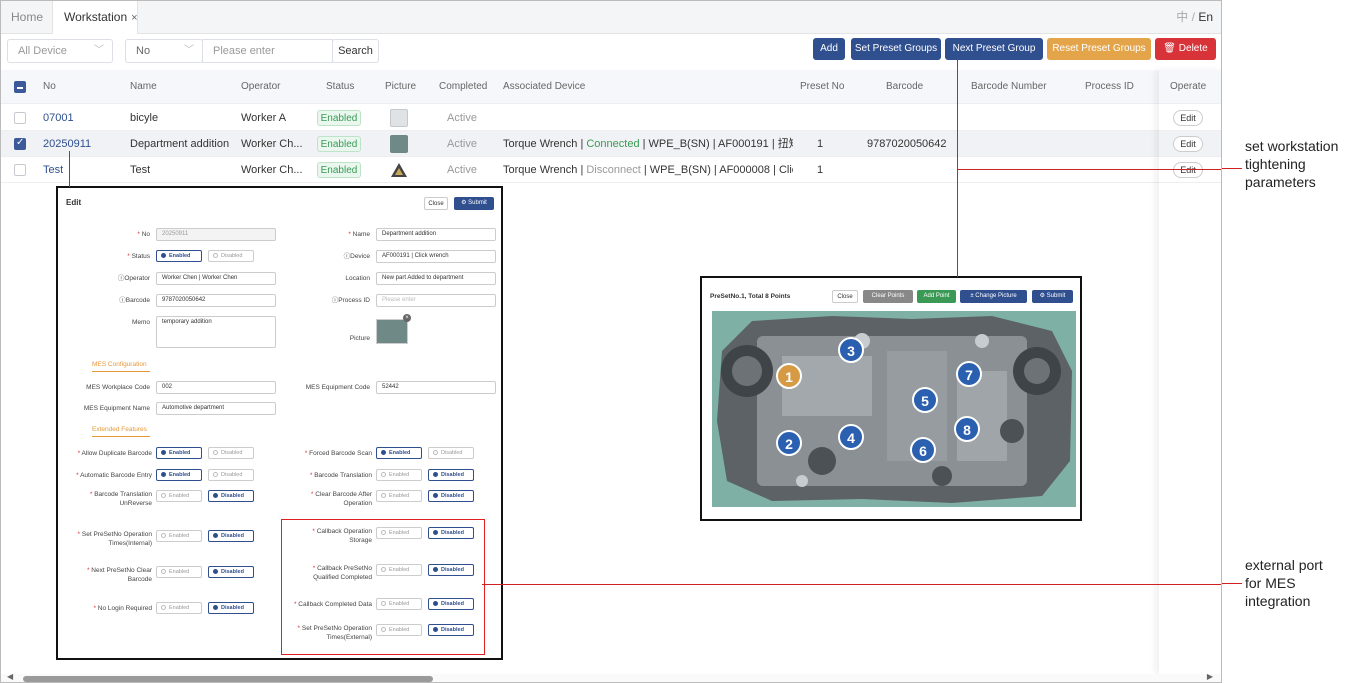 The height and width of the screenshot is (683, 1368). Describe the element at coordinates (231, 256) in the screenshot. I see `status-disabled-radio: Disabled` at that location.